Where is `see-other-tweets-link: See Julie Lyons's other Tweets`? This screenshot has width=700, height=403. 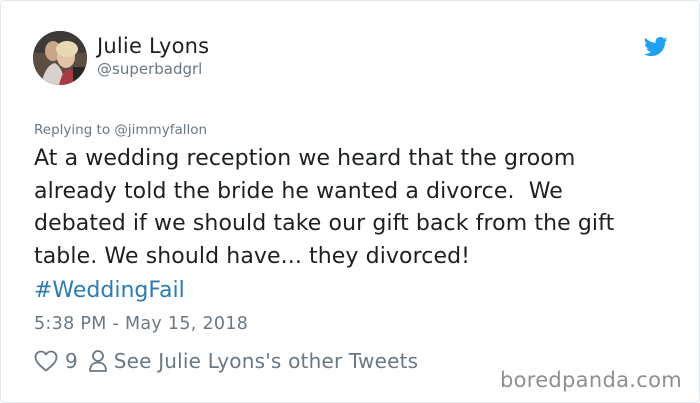
see-other-tweets-link: See Julie Lyons's other Tweets is located at coordinates (266, 361).